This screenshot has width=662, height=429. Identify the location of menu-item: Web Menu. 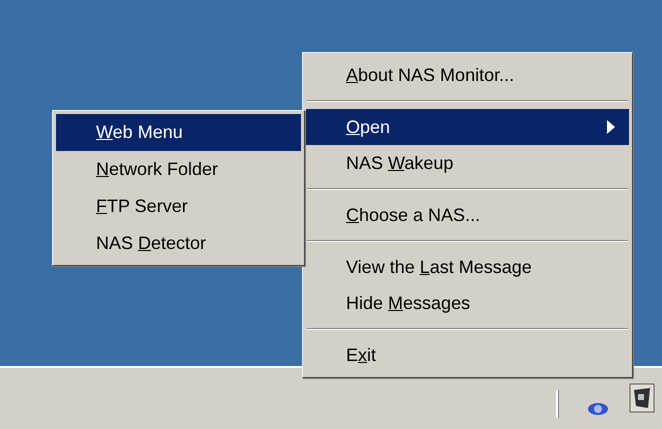
(178, 132).